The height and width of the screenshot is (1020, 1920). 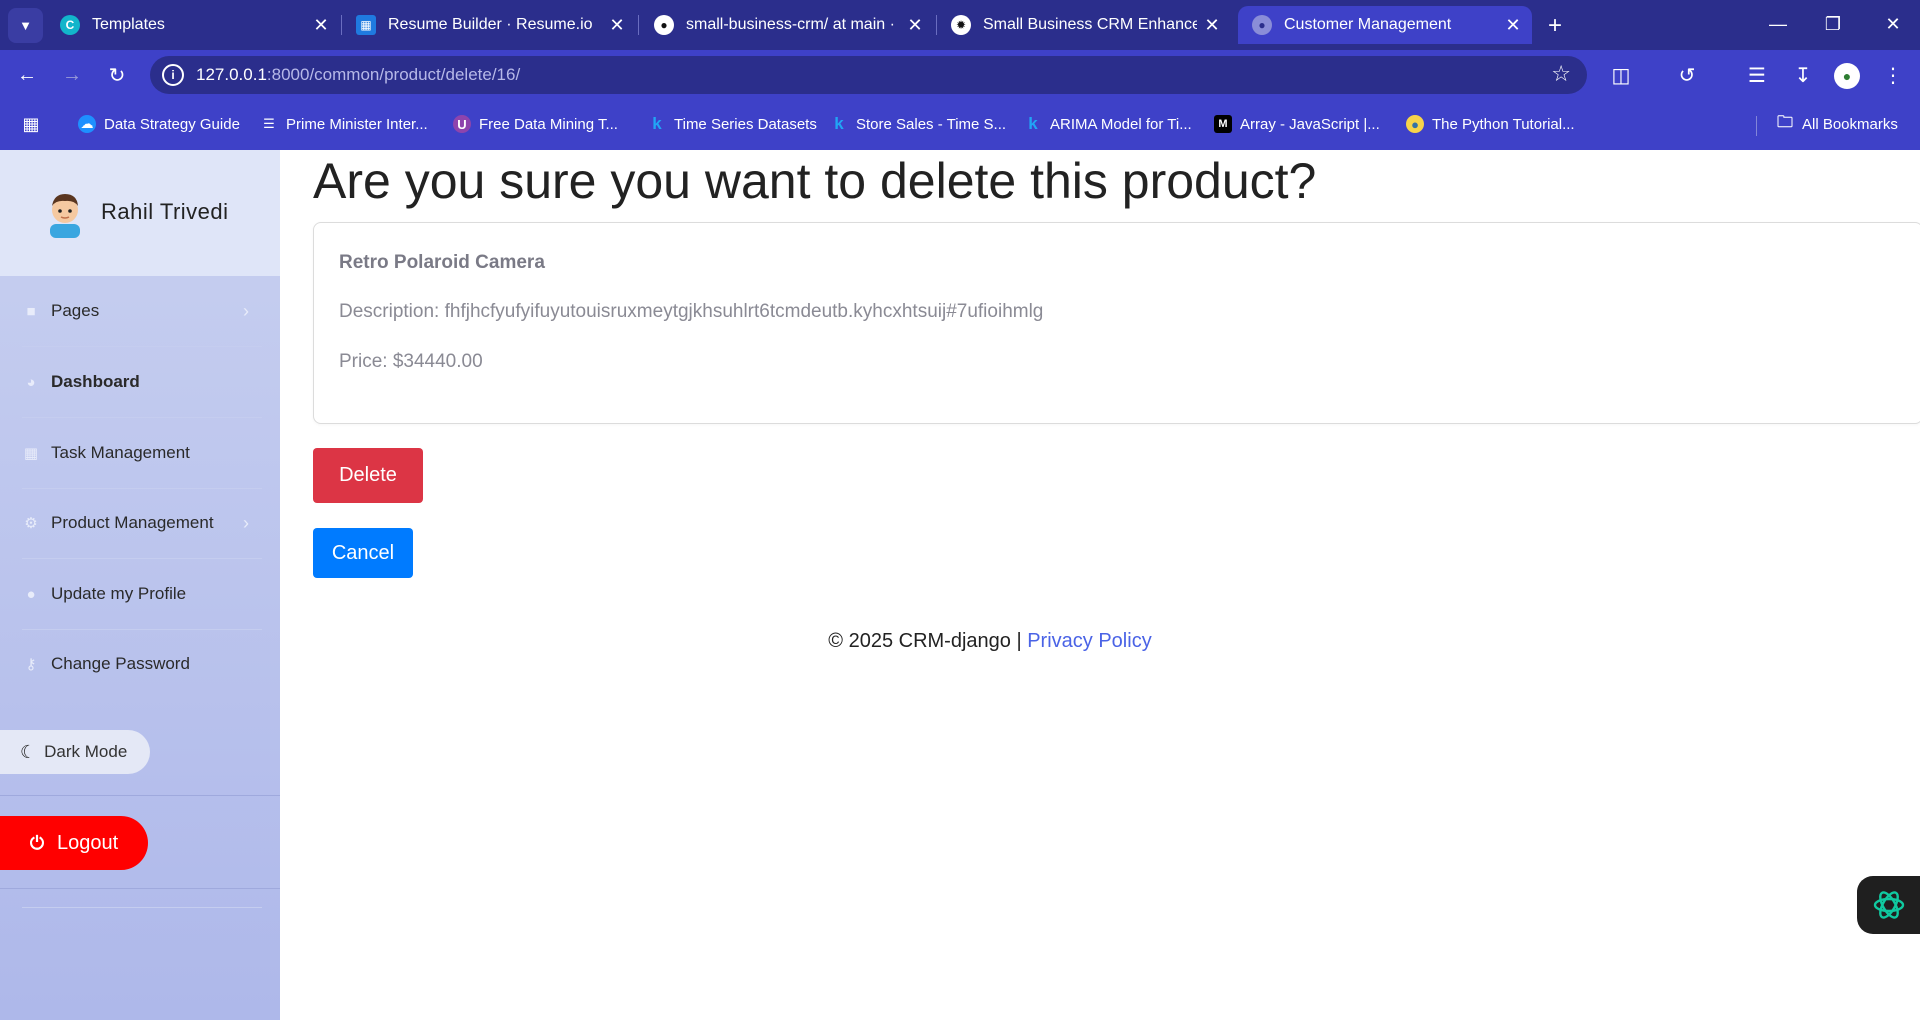 What do you see at coordinates (31, 594) in the screenshot?
I see `user-icon: ●` at bounding box center [31, 594].